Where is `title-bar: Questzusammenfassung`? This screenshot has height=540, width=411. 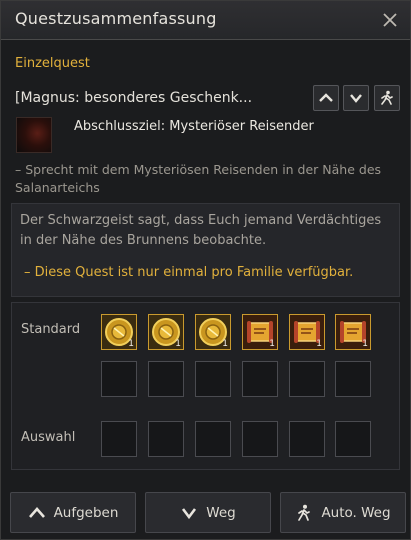 title-bar: Questzusammenfassung is located at coordinates (205, 20).